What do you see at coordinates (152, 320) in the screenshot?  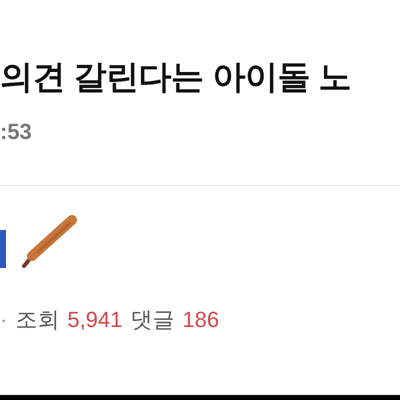 I see `stat-label: 댓글` at bounding box center [152, 320].